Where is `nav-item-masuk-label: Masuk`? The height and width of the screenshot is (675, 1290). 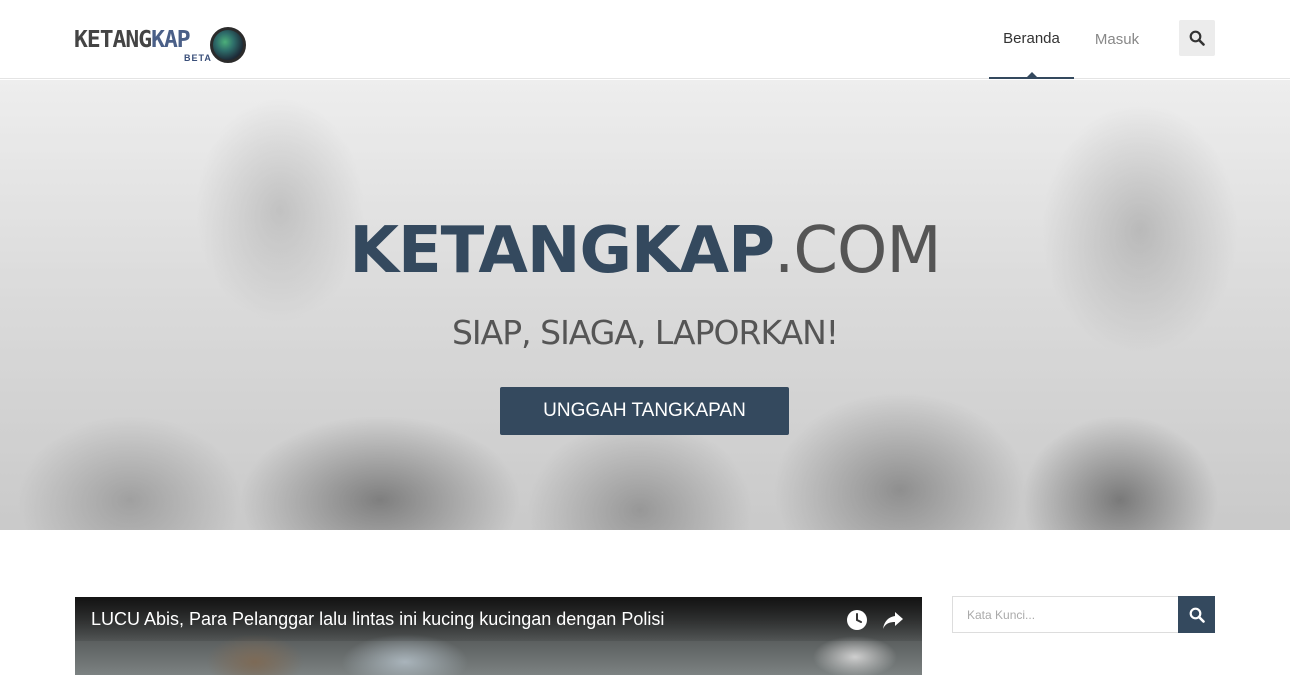 nav-item-masuk-label: Masuk is located at coordinates (1117, 39).